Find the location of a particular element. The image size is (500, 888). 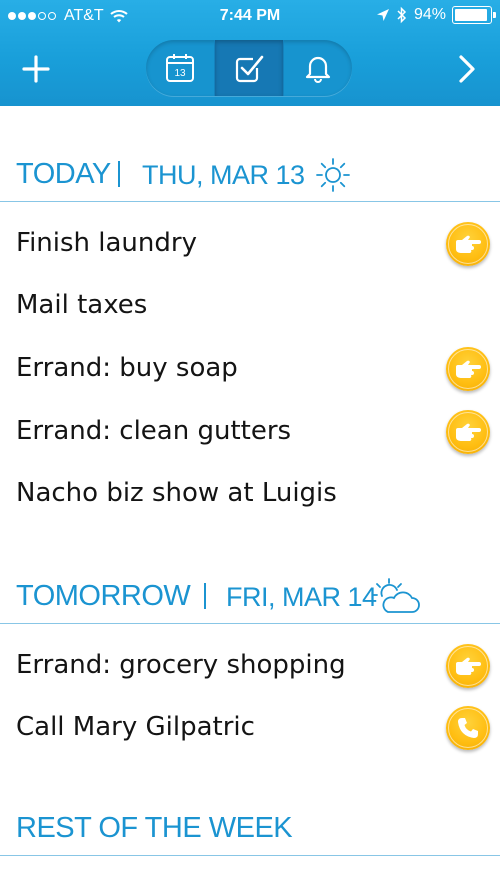

status-right: 94% is located at coordinates (436, 15).